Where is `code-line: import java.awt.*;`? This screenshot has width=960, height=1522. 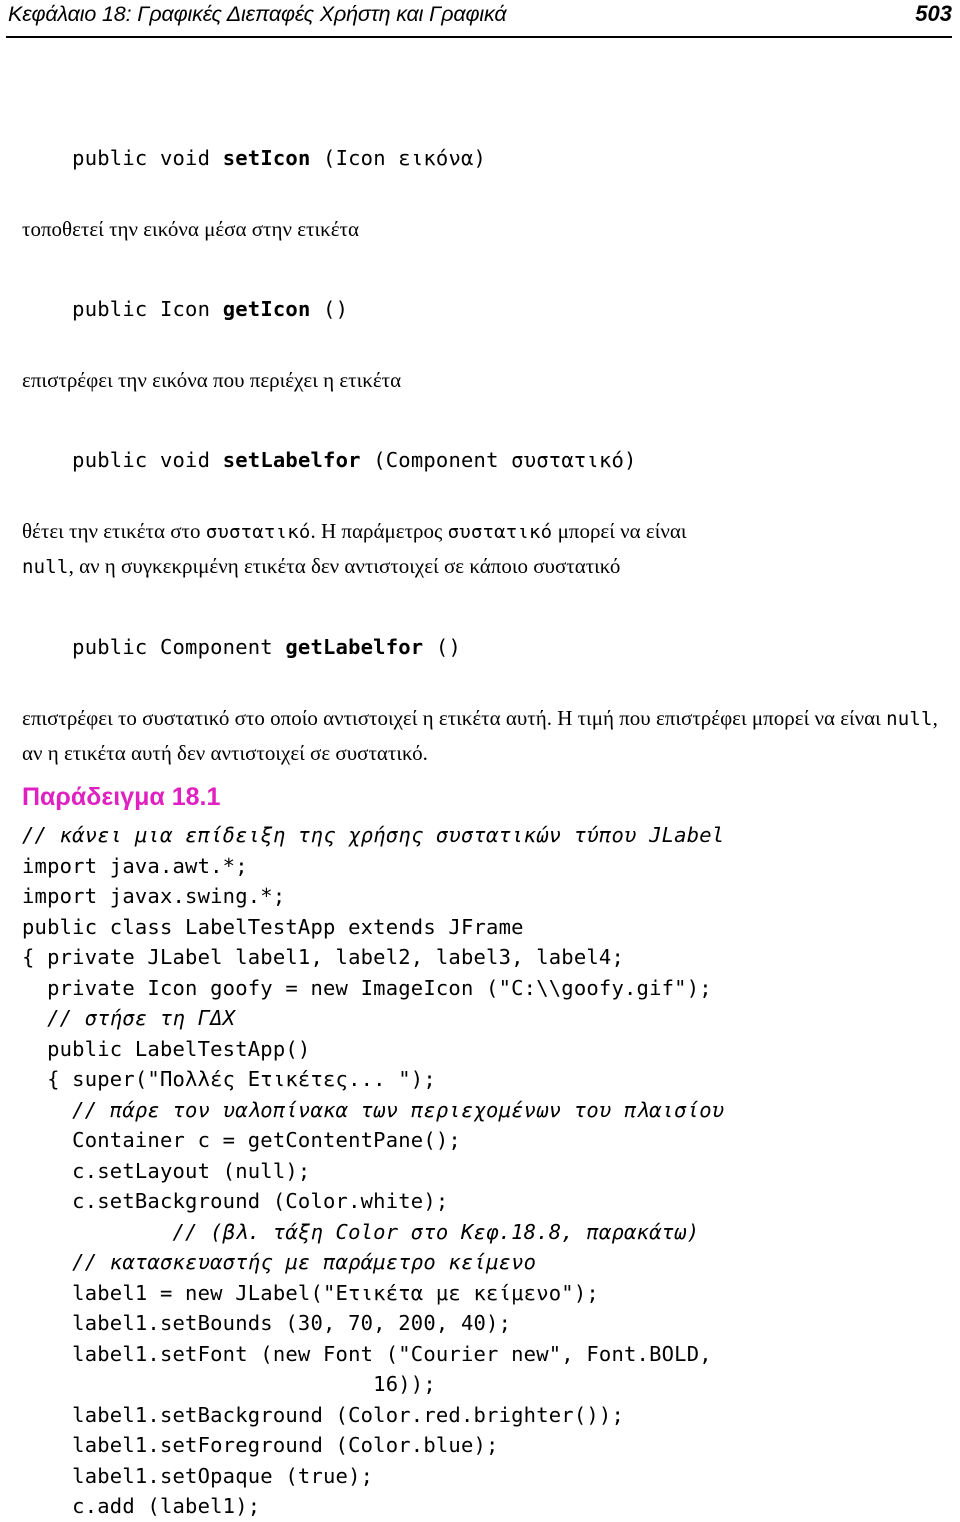 code-line: import java.awt.*; is located at coordinates (135, 865).